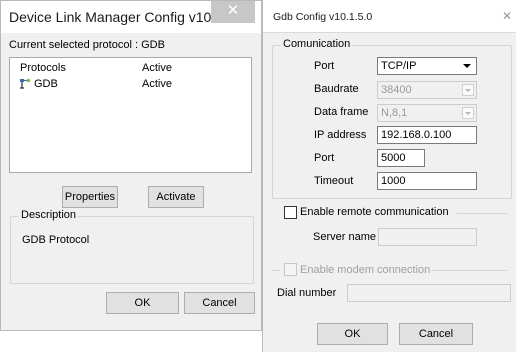 The width and height of the screenshot is (516, 352). Describe the element at coordinates (49, 215) in the screenshot. I see `description-group-title: Description` at that location.